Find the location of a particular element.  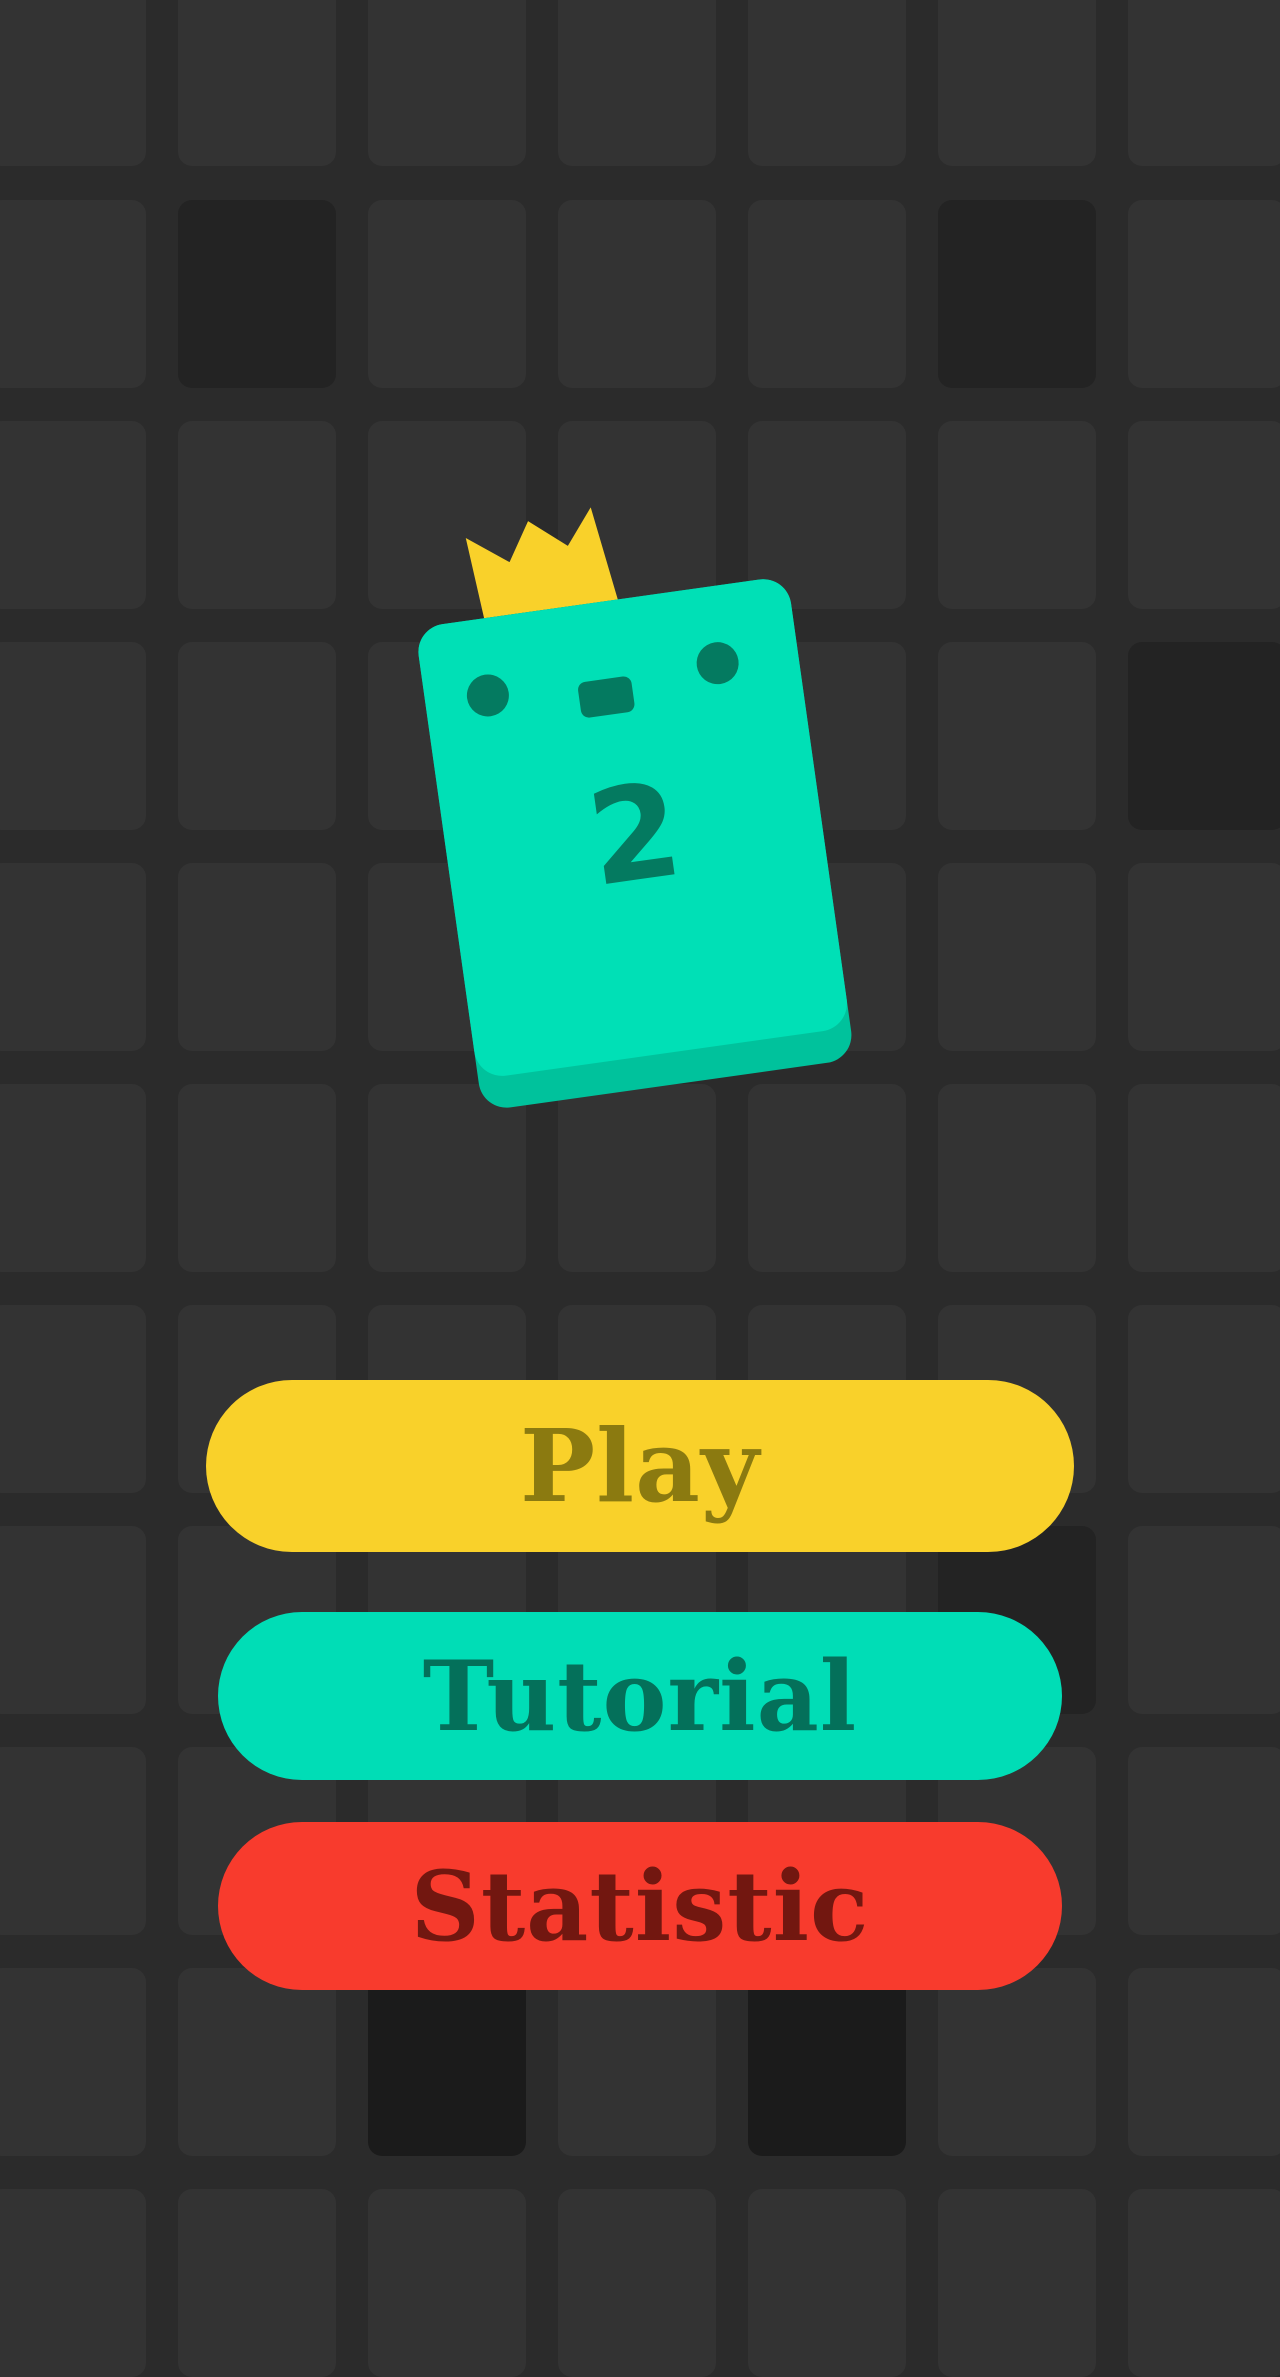

tutorial-button-label: Tutorial is located at coordinates (640, 1696).